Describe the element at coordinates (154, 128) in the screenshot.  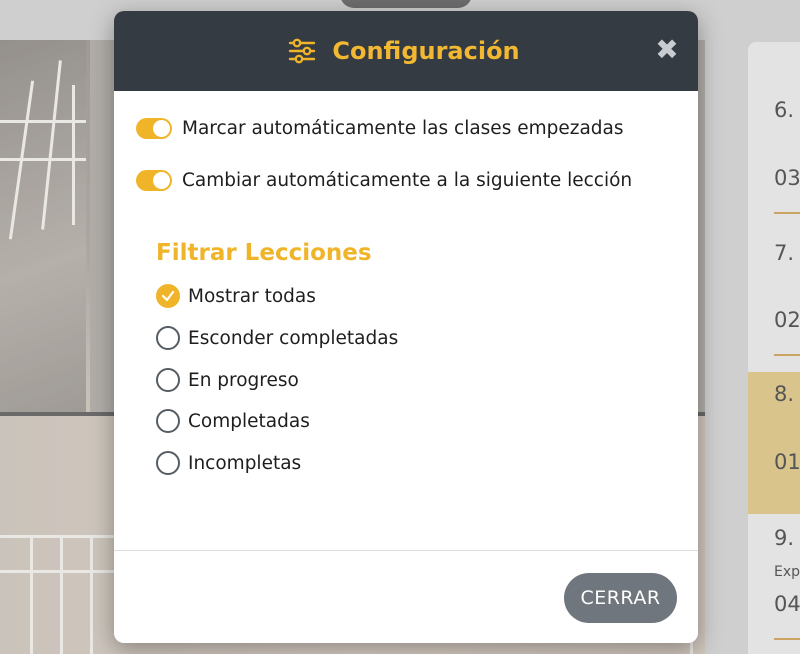
I see `auto-mark-started-toggle` at that location.